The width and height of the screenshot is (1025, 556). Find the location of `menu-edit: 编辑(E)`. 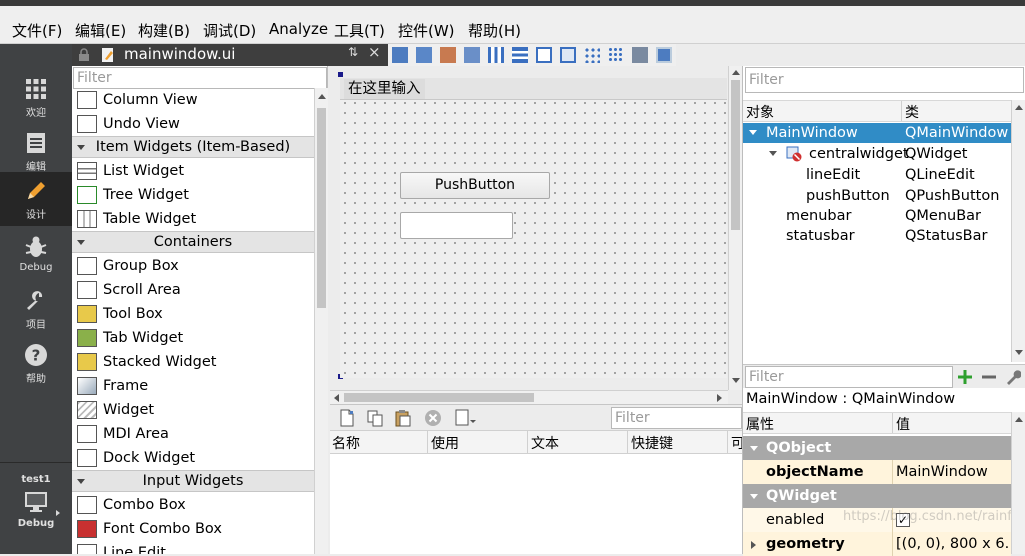

menu-edit: 编辑(E) is located at coordinates (100, 30).